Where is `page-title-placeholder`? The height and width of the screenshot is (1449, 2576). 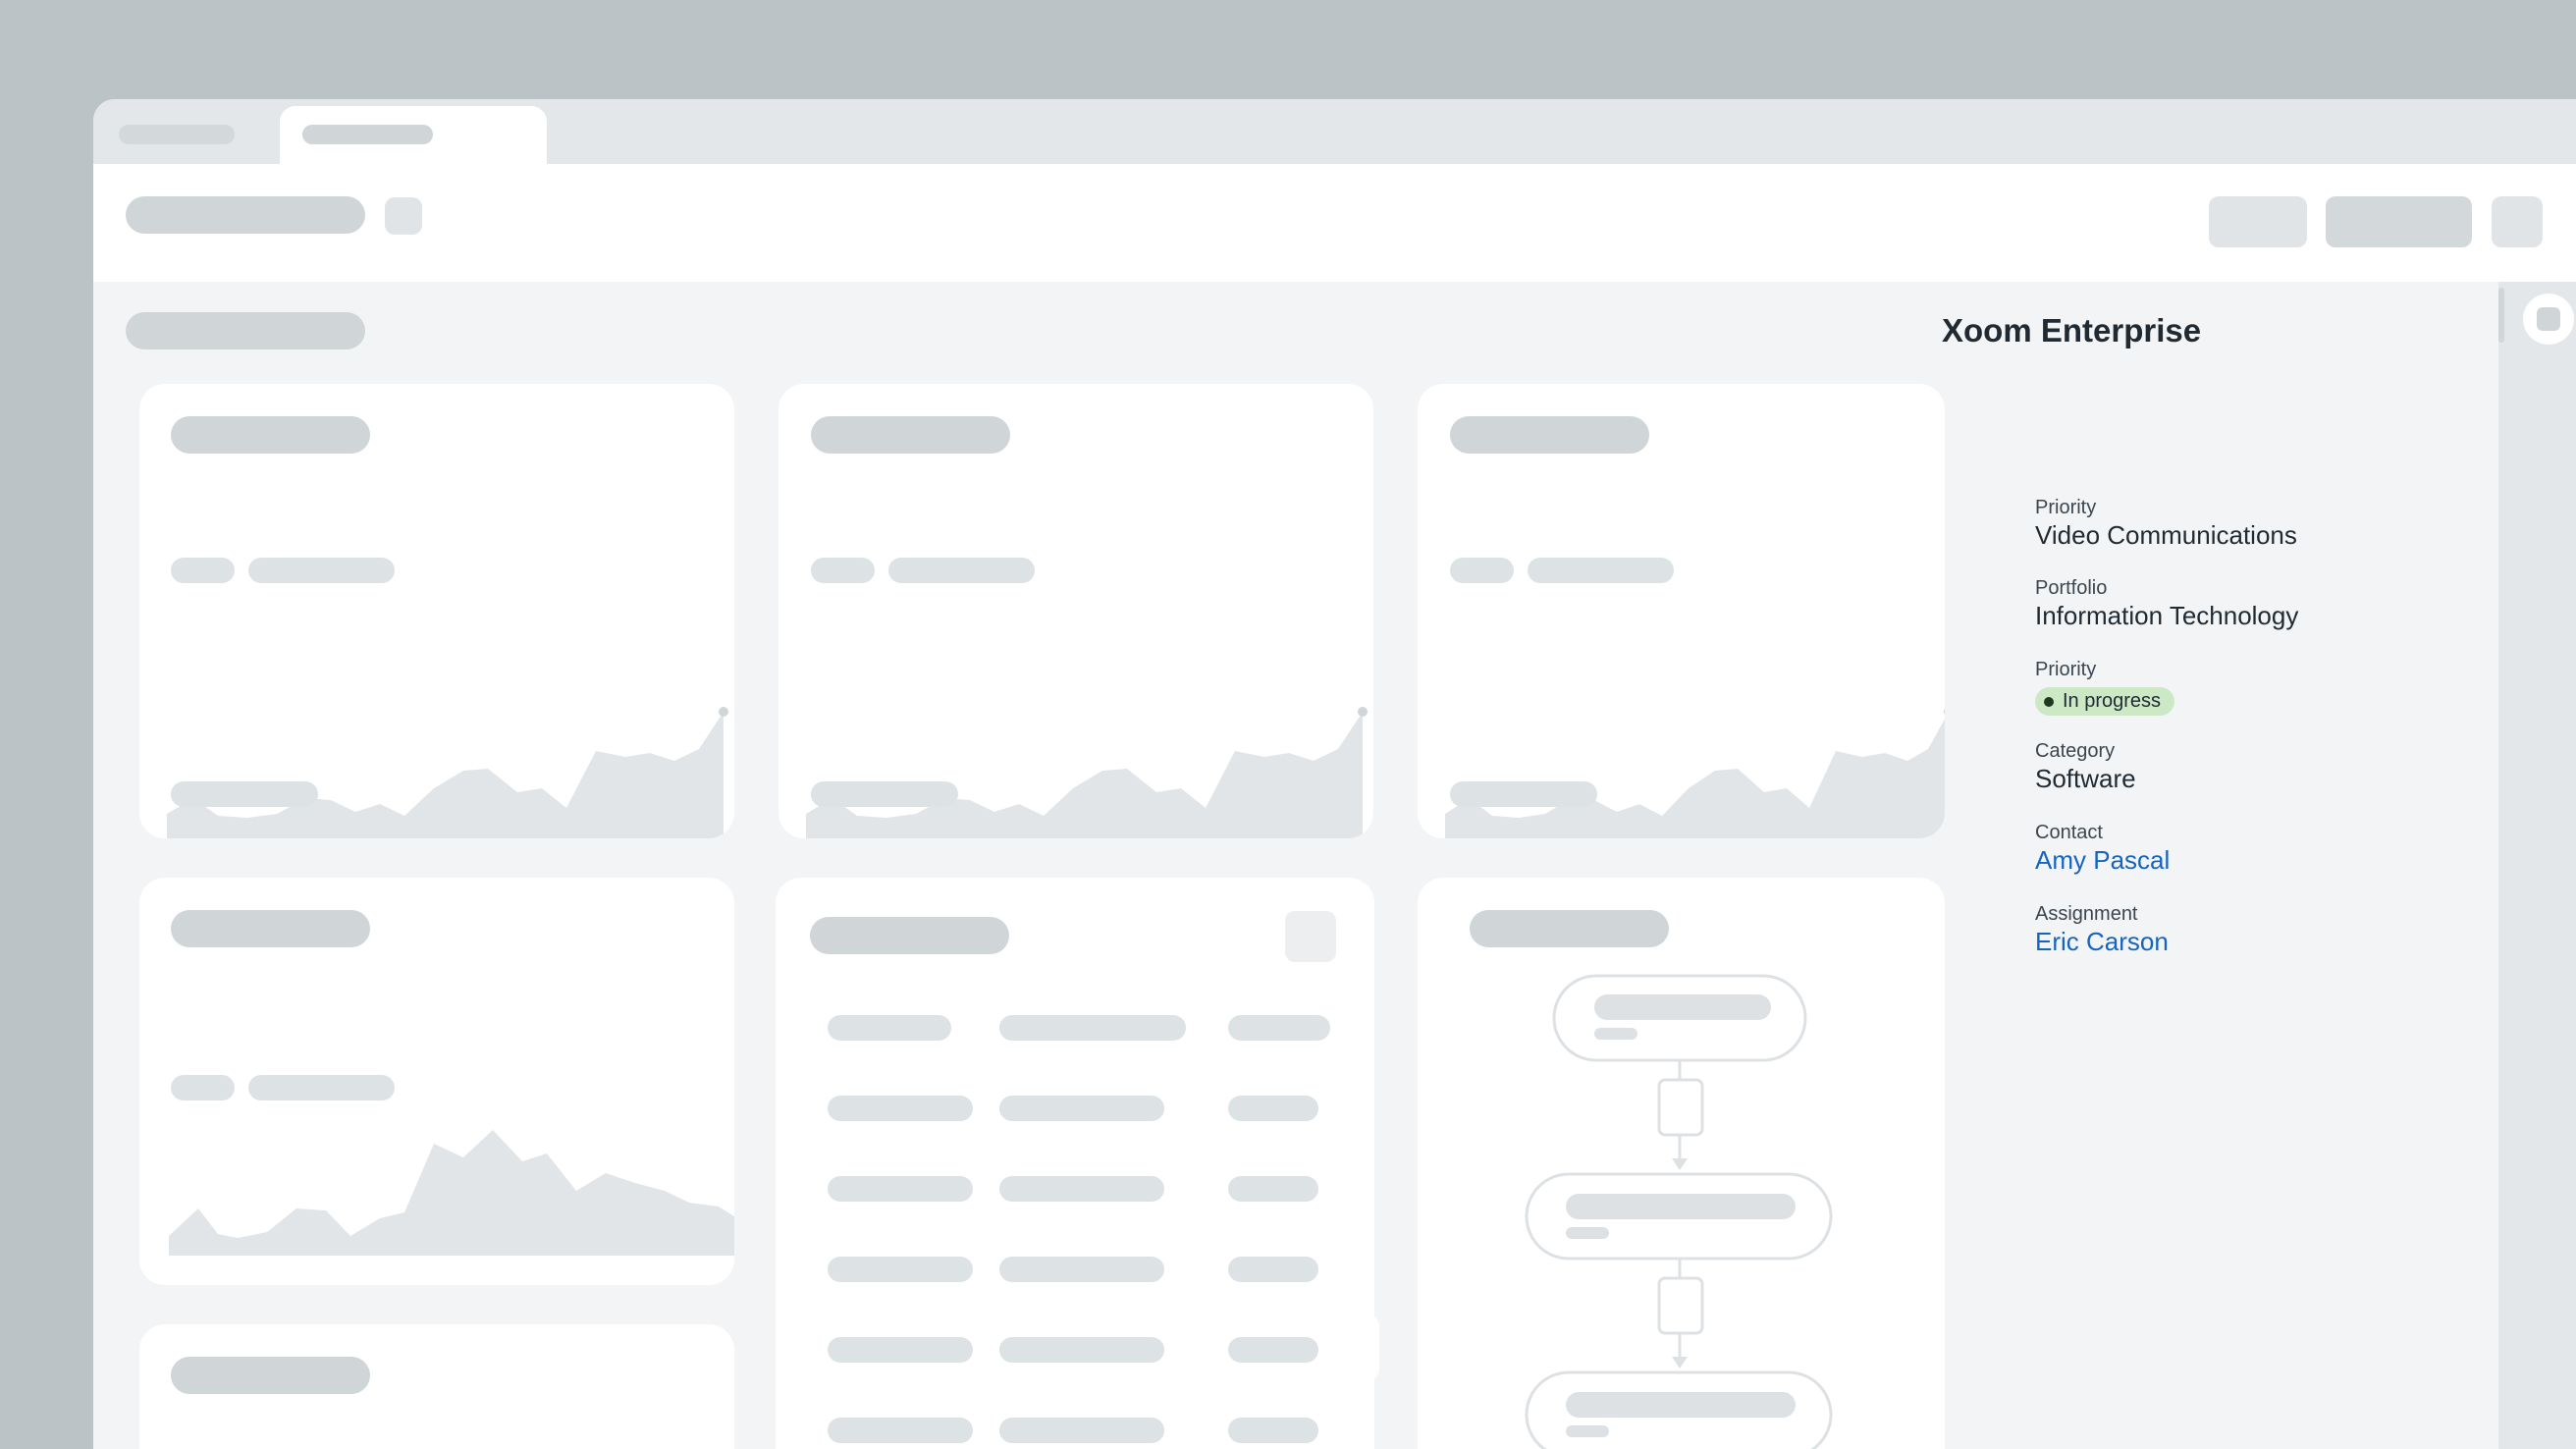 page-title-placeholder is located at coordinates (245, 215).